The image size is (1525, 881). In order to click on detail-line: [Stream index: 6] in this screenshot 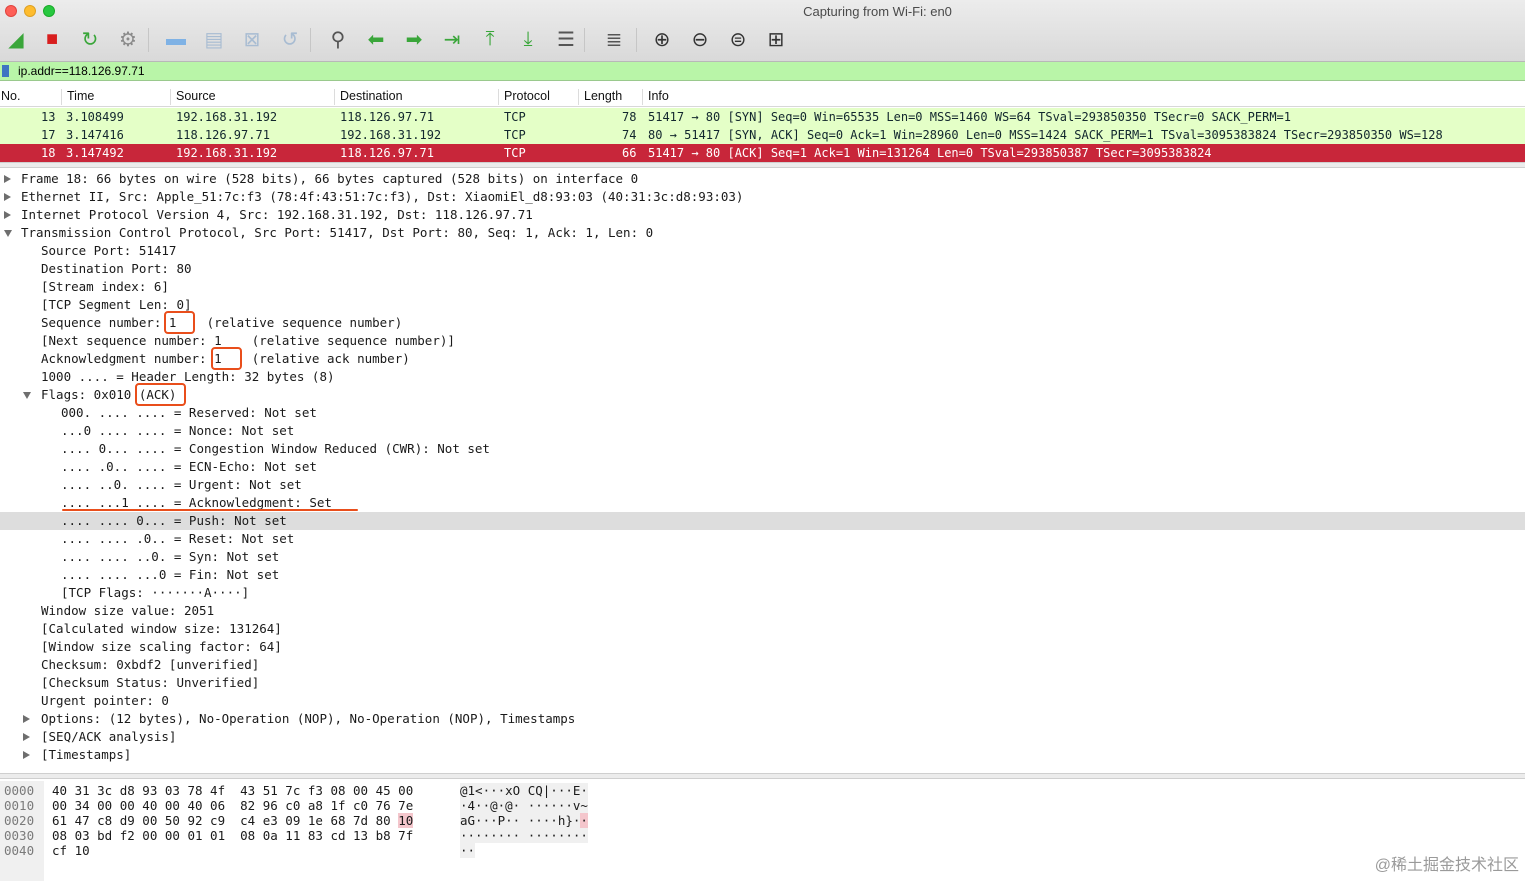, I will do `click(762, 287)`.